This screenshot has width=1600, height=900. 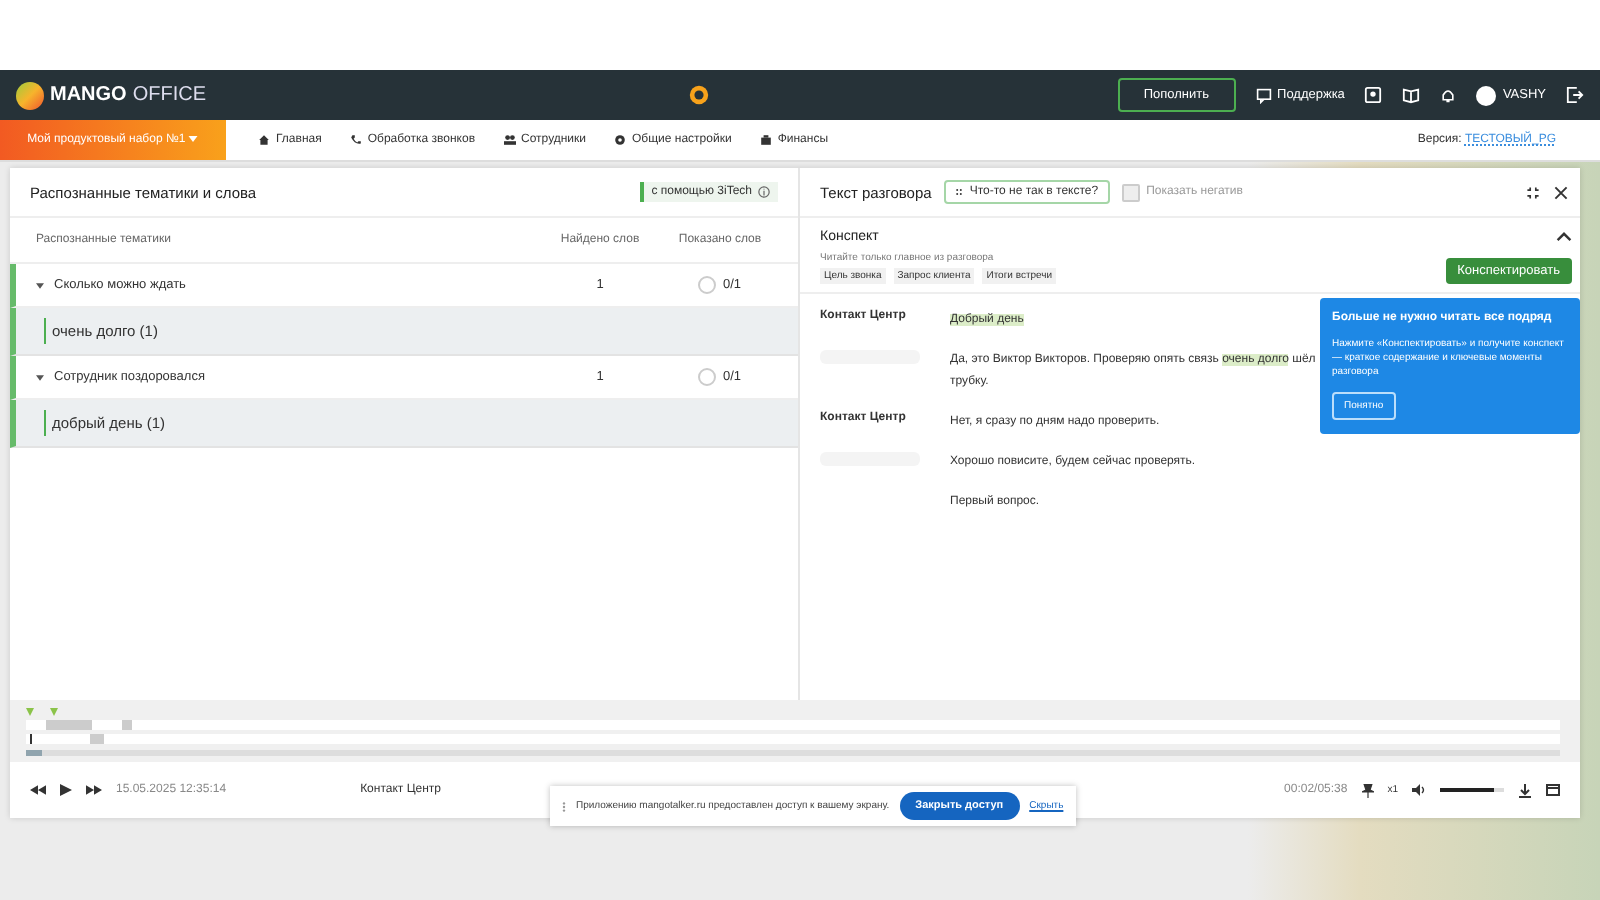 What do you see at coordinates (264, 140) in the screenshot?
I see `home-icon` at bounding box center [264, 140].